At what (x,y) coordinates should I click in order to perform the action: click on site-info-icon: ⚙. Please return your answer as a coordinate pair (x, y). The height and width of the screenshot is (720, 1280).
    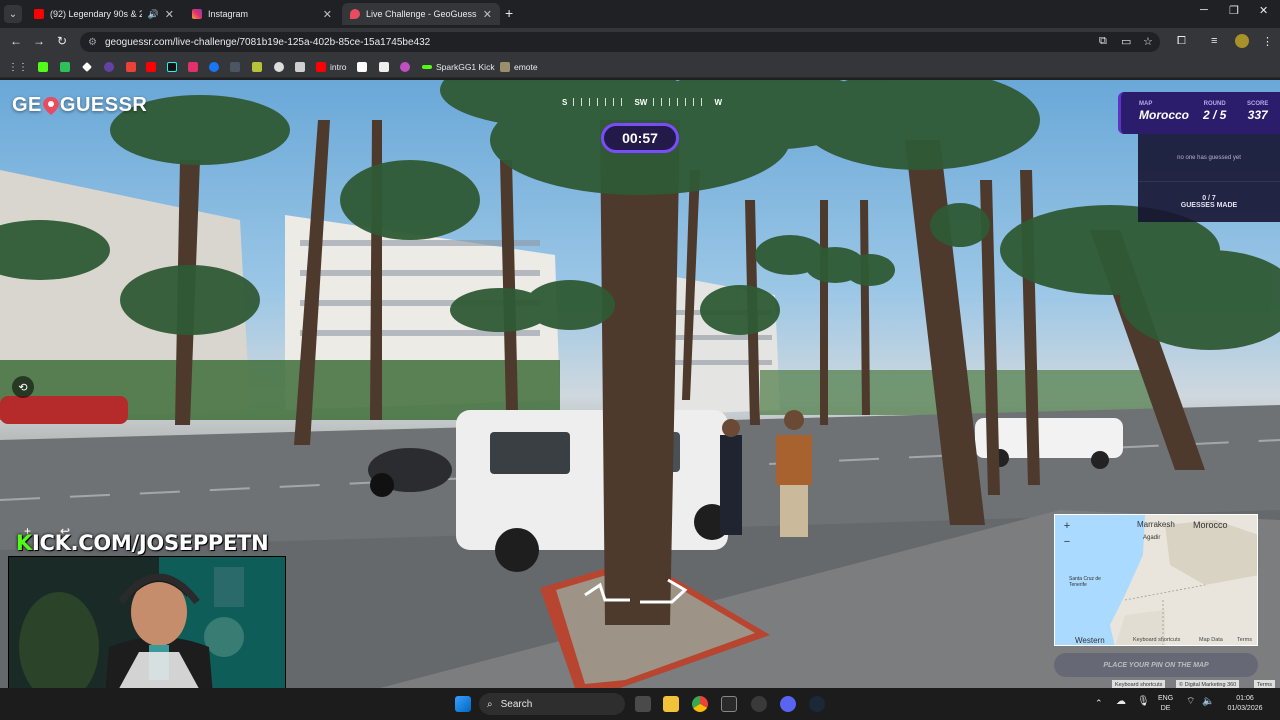
    Looking at the image, I should click on (92, 42).